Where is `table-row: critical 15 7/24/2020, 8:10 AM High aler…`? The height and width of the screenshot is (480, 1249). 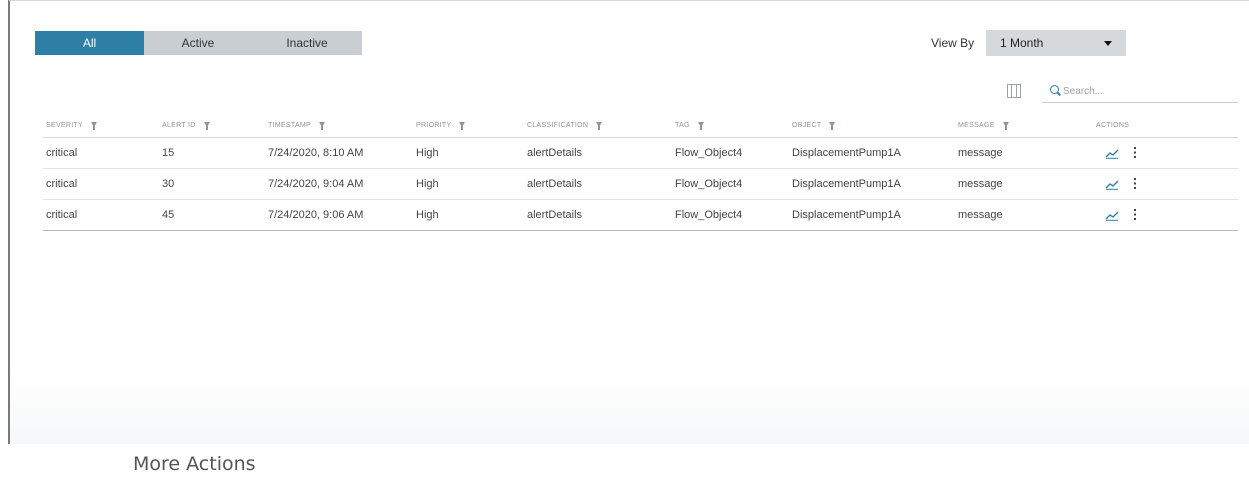
table-row: critical 15 7/24/2020, 8:10 AM High aler… is located at coordinates (640, 153).